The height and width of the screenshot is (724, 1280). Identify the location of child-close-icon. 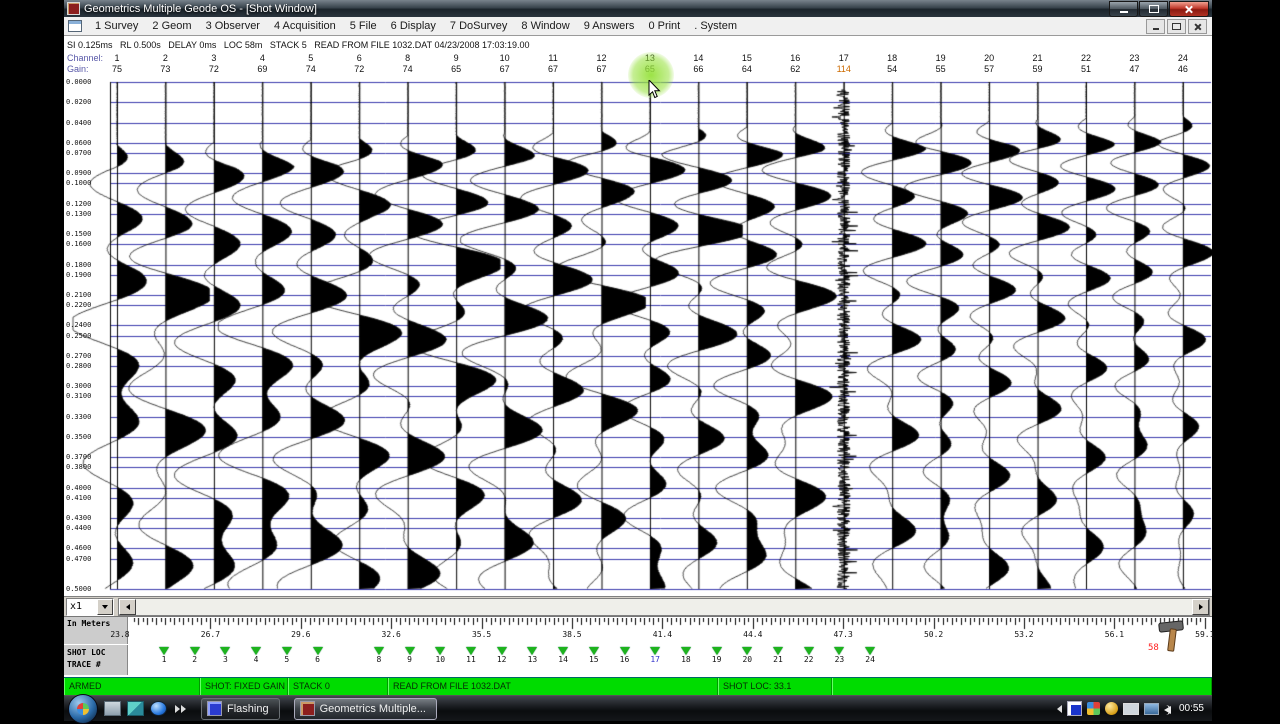
(1197, 26).